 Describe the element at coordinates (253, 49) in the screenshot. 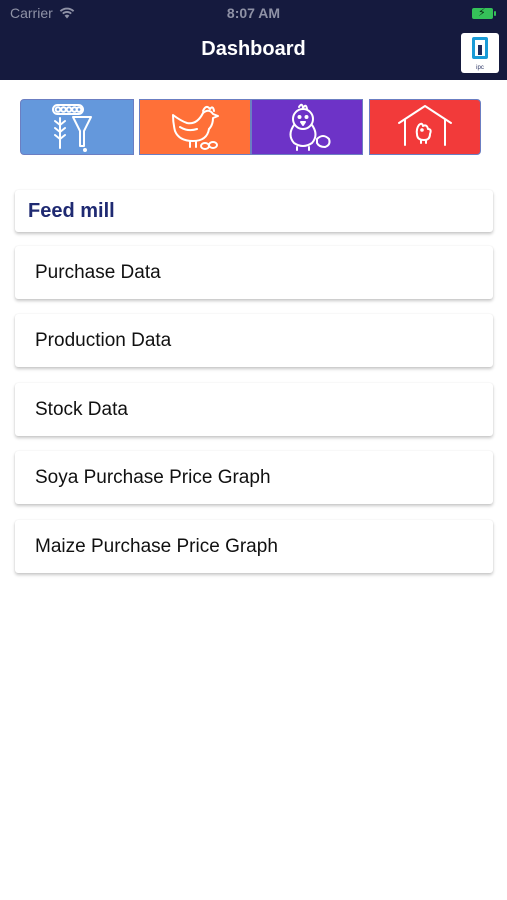

I see `page-title: Dashboard` at that location.